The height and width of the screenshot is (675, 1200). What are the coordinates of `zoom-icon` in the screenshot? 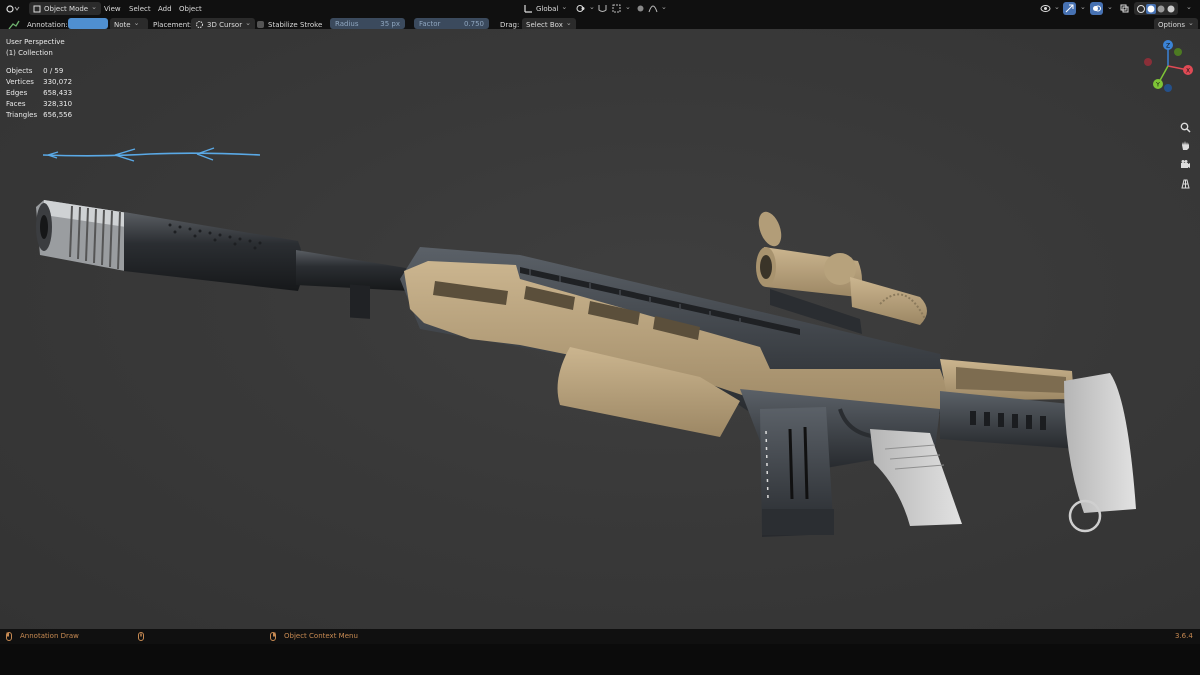 It's located at (1185, 127).